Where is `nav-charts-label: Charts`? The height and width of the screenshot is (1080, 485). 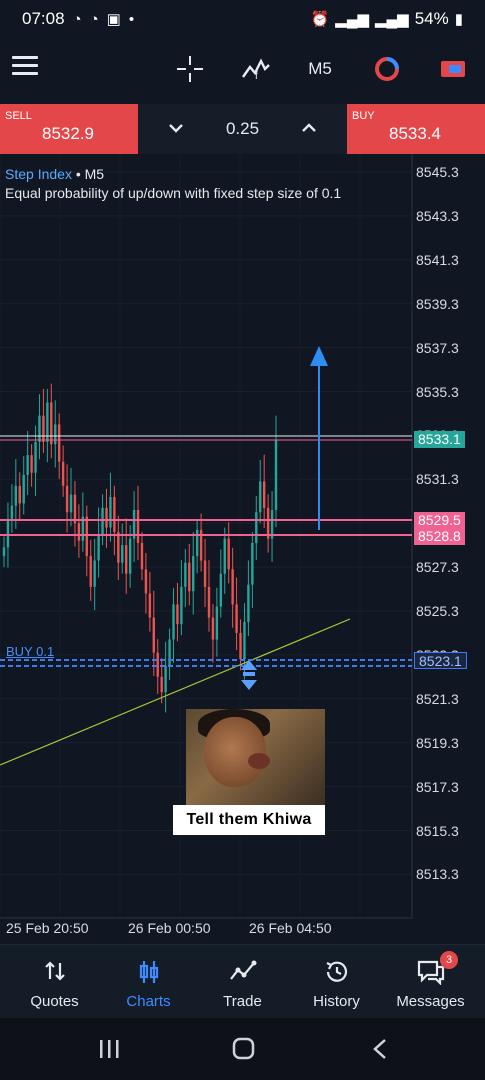 nav-charts-label: Charts is located at coordinates (148, 1001).